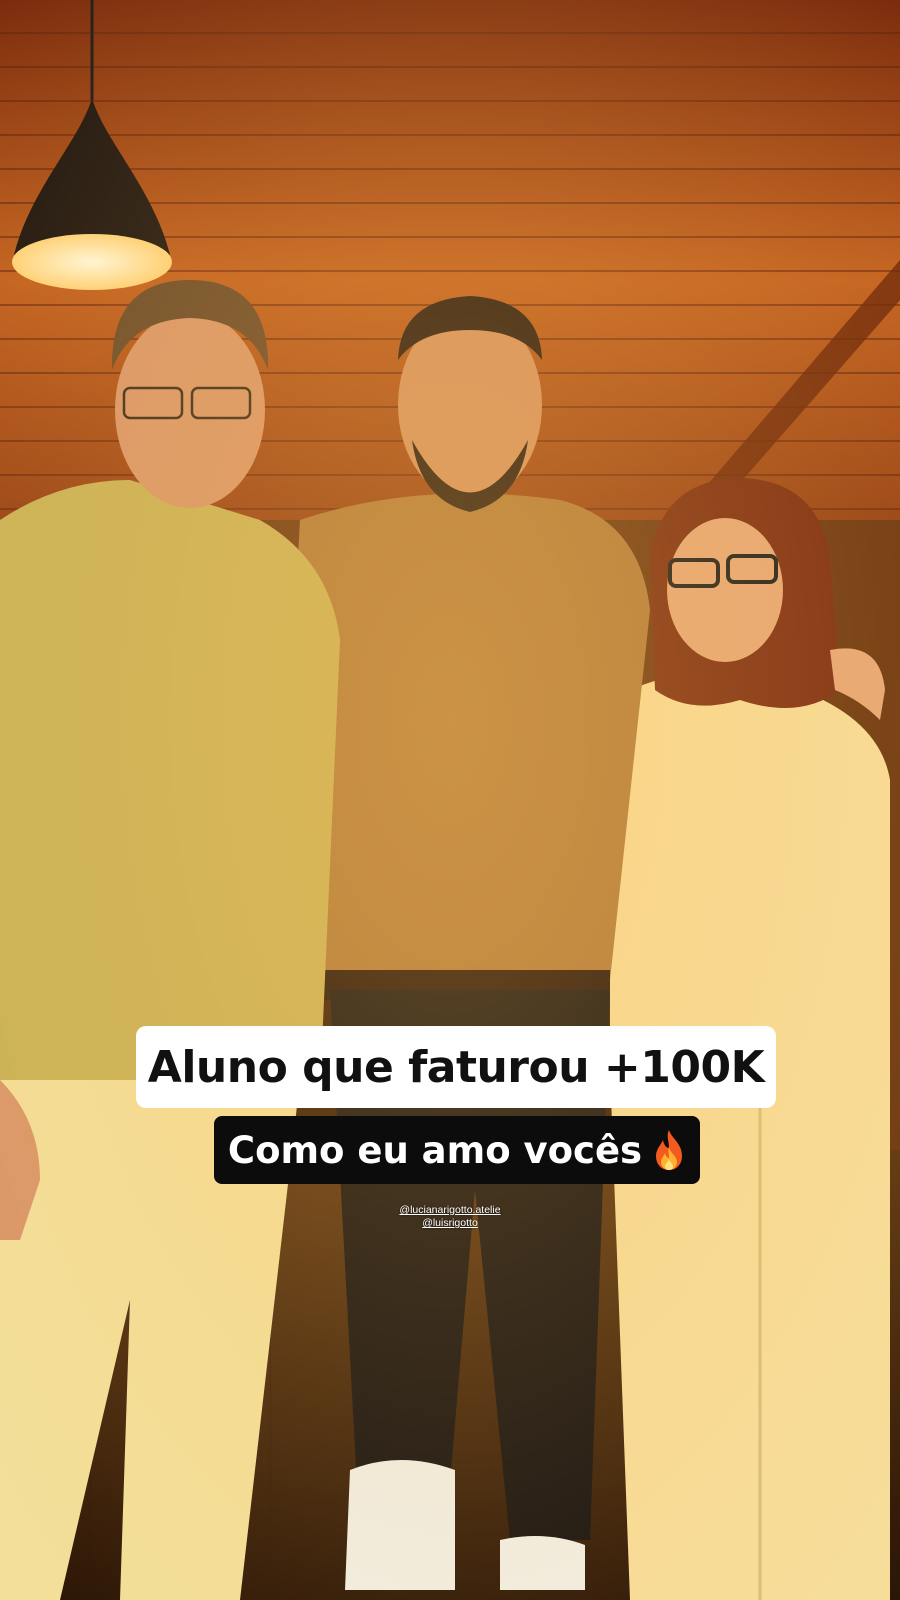  I want to click on mention-tag: @lucianarigotto.atelie, so click(450, 1210).